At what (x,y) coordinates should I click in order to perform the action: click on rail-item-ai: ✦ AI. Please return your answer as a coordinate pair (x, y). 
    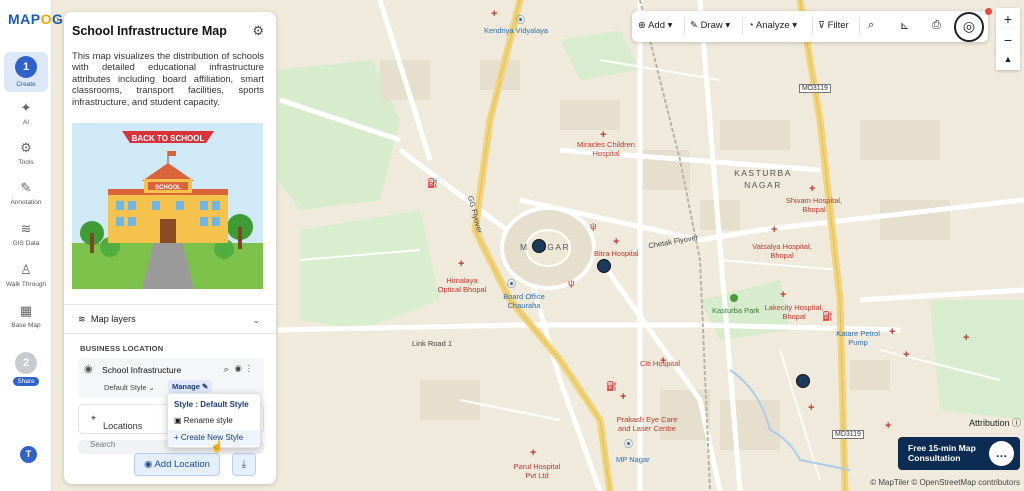
    Looking at the image, I should click on (26, 113).